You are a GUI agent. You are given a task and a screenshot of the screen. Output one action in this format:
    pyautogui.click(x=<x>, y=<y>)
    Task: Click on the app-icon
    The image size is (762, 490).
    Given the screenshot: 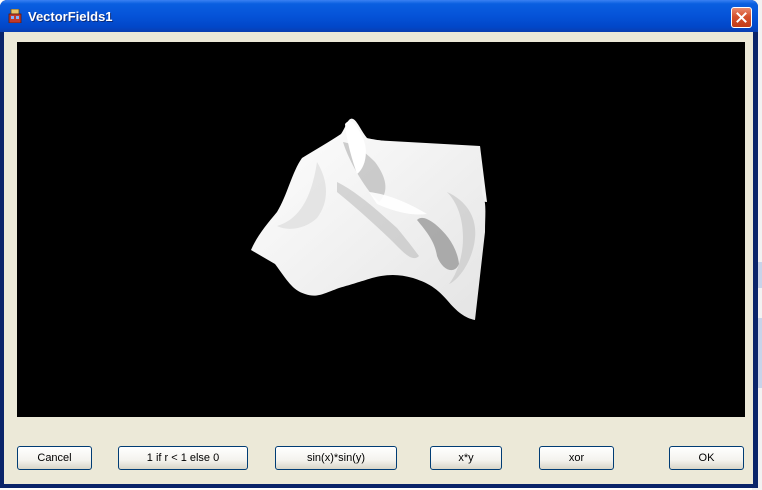 What is the action you would take?
    pyautogui.click(x=15, y=16)
    